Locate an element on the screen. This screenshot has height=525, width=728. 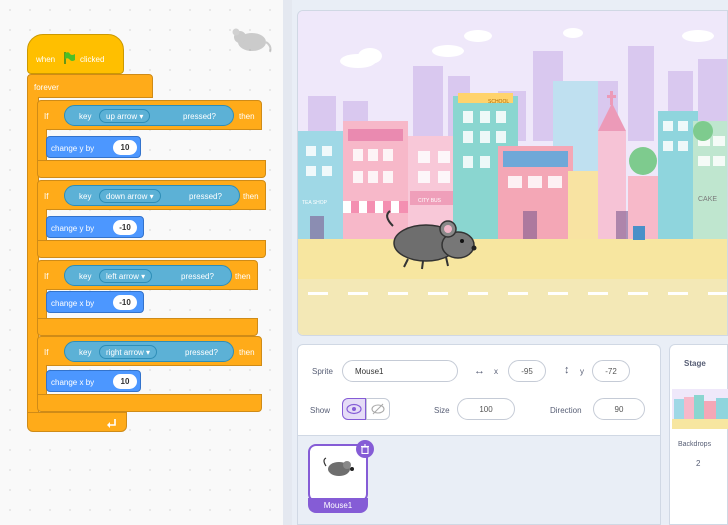
sign-school: SCHOOL is located at coordinates (498, 102).